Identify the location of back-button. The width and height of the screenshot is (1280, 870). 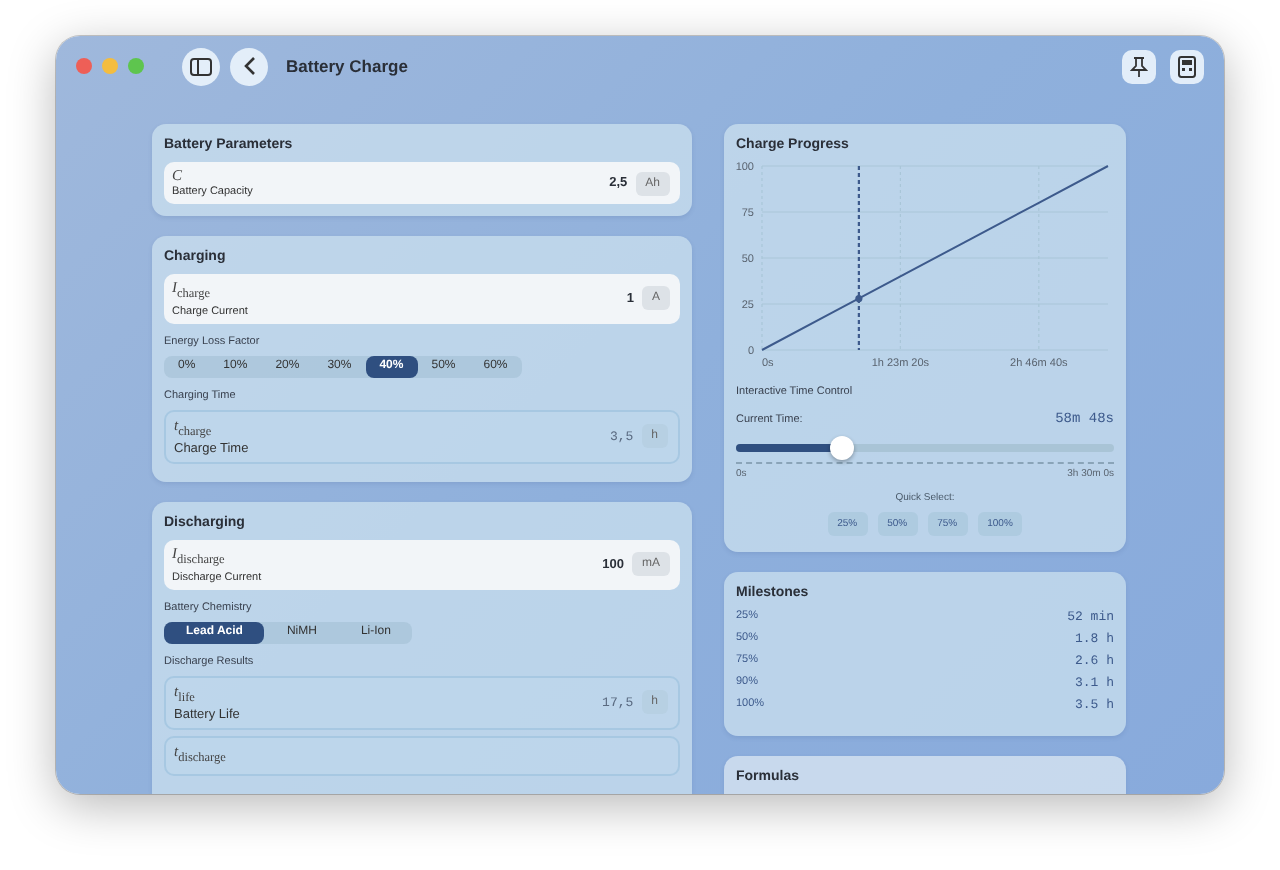
(249, 66).